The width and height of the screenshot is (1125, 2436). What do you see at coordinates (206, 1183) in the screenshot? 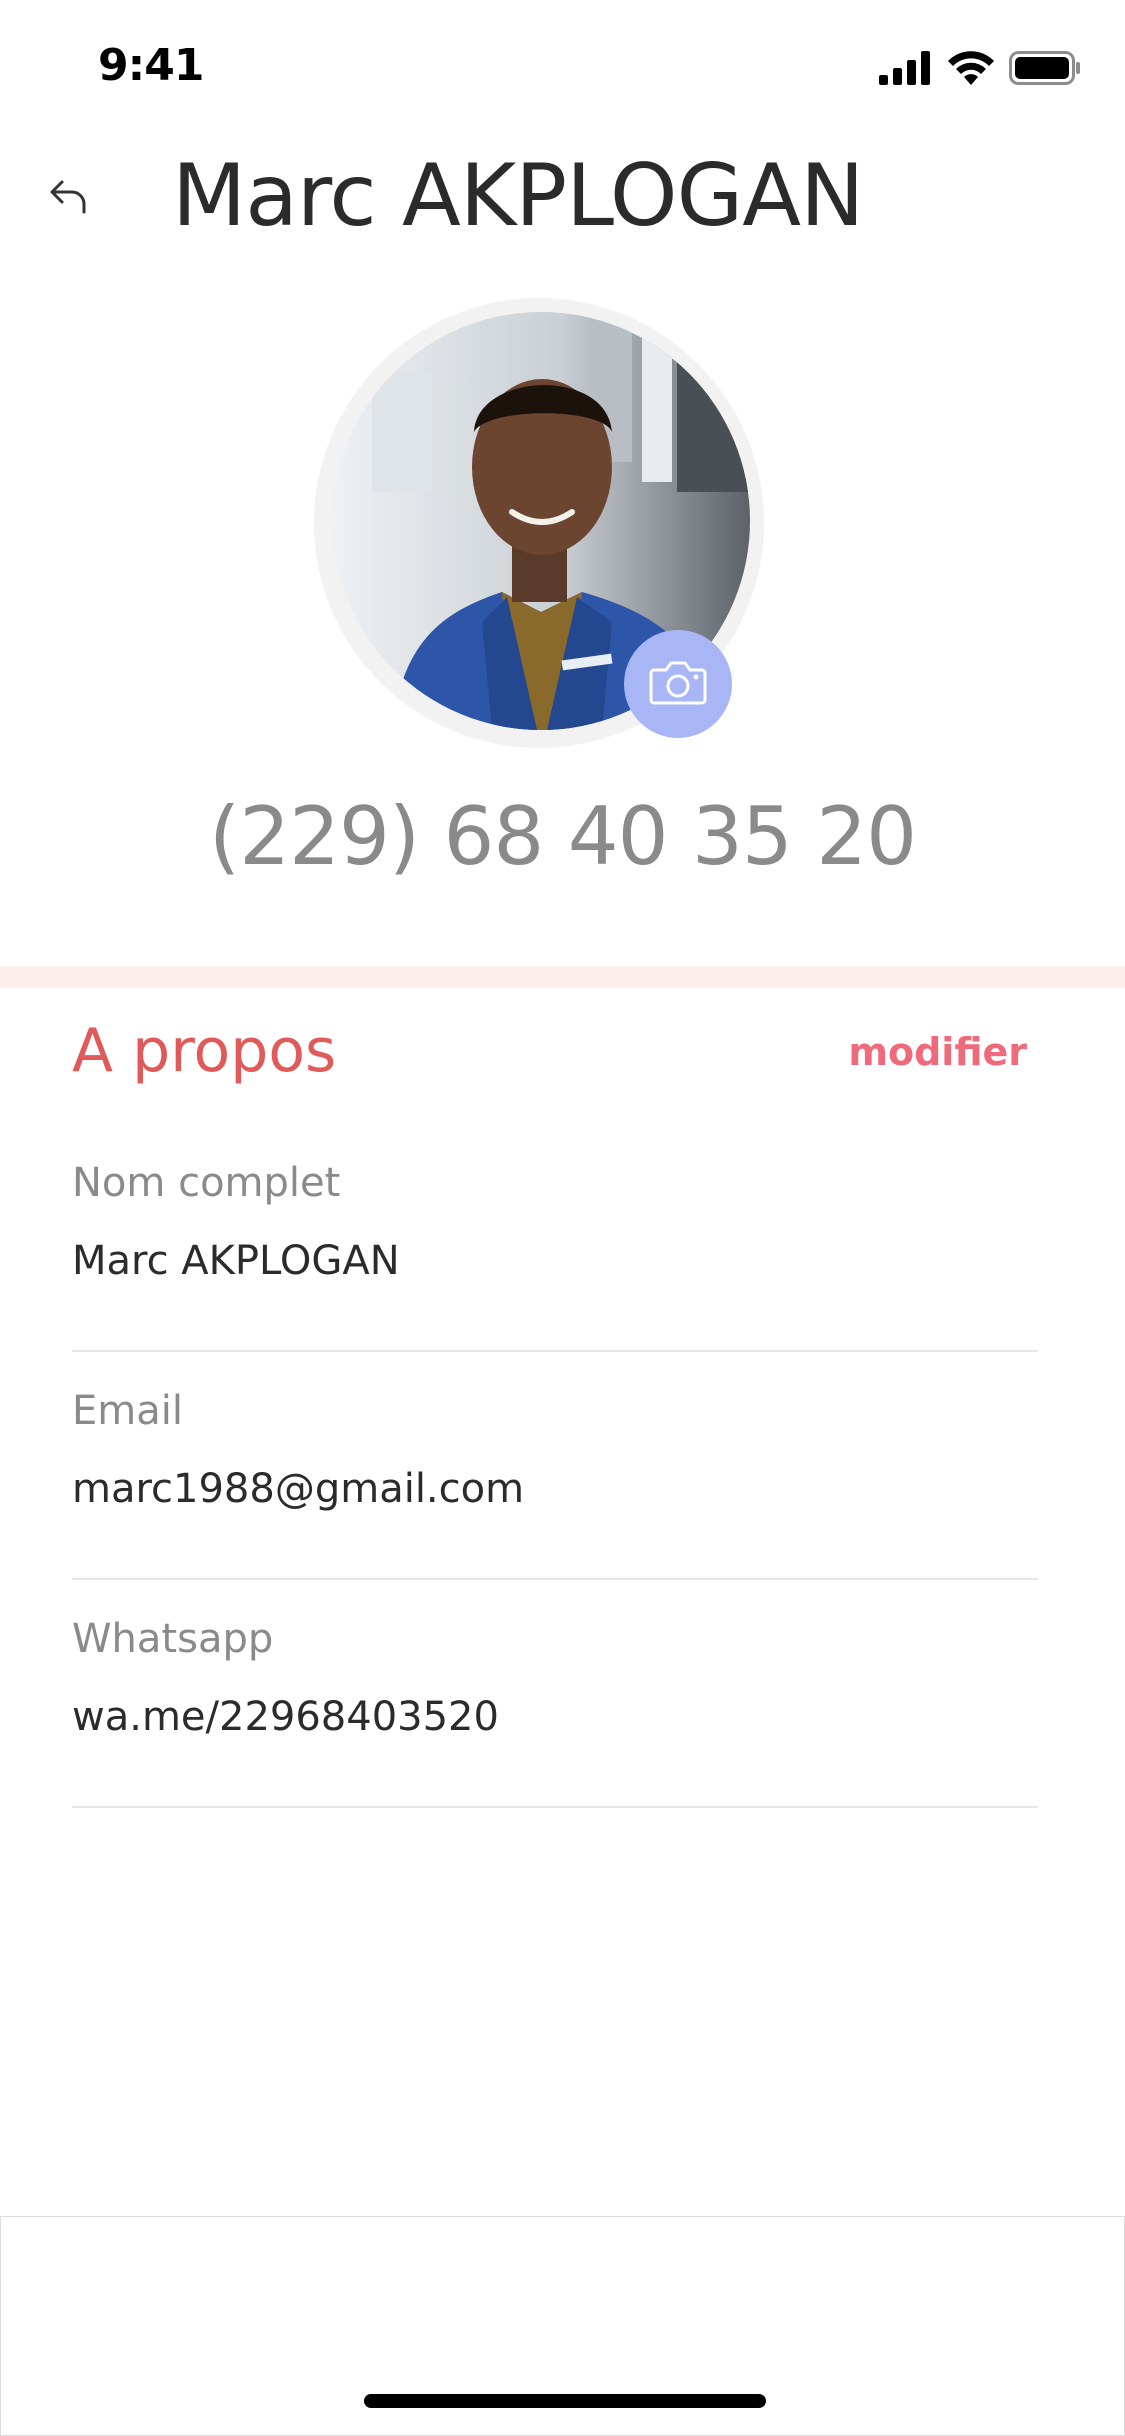
I see `field-label: Nom complet` at bounding box center [206, 1183].